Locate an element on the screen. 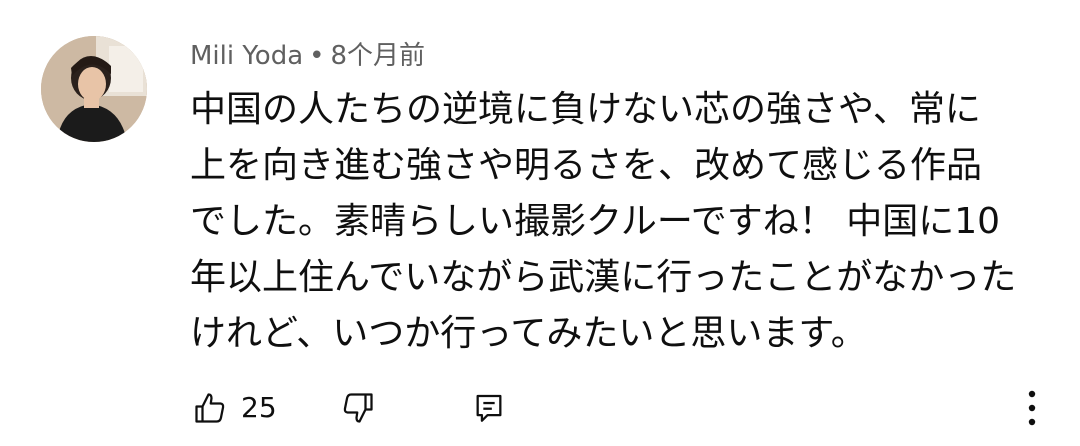 This screenshot has width=1080, height=446. comment-line: でした。素晴らしい撮影クルーですね！ 中国に10 is located at coordinates (595, 221).